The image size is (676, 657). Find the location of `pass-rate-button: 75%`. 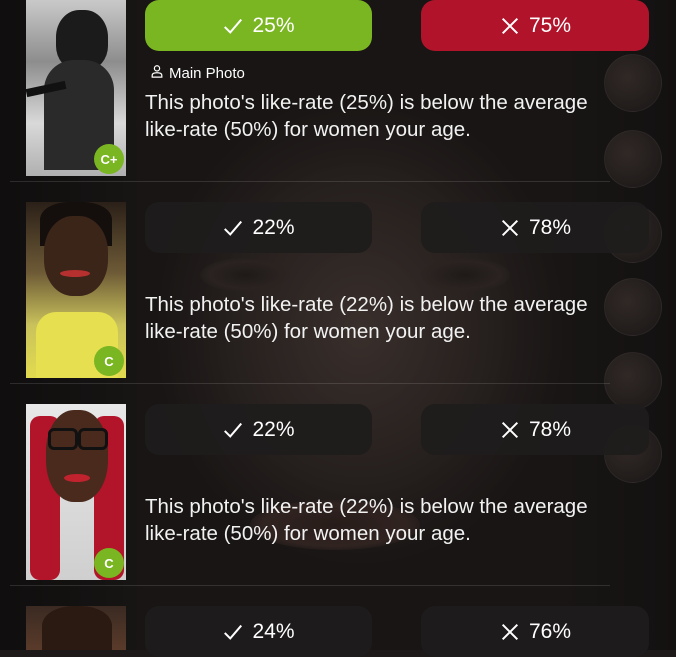

pass-rate-button: 75% is located at coordinates (535, 25).